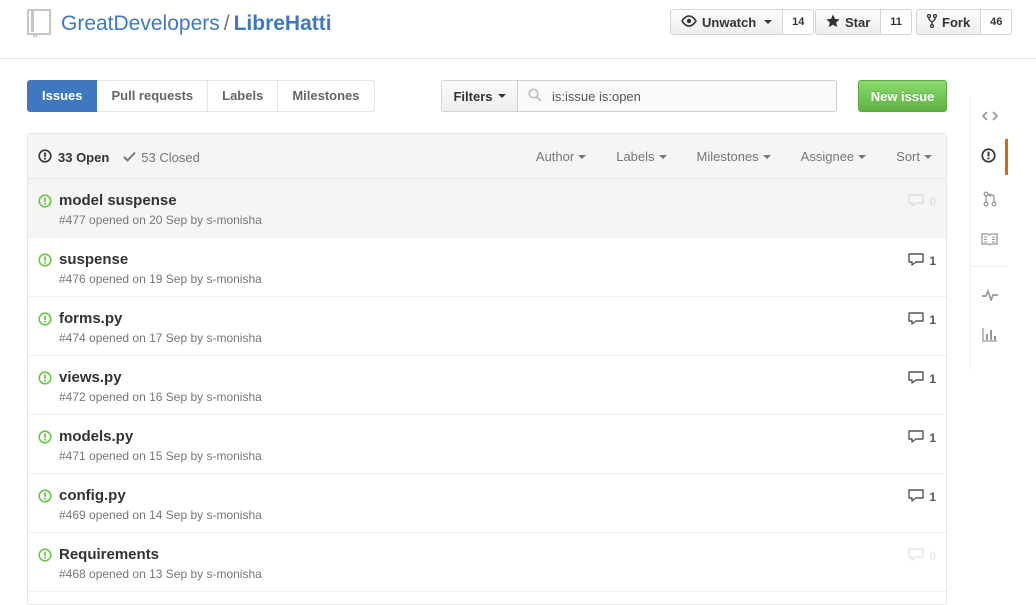 The height and width of the screenshot is (605, 1036). What do you see at coordinates (827, 156) in the screenshot?
I see `assignee-filter-label: Assignee` at bounding box center [827, 156].